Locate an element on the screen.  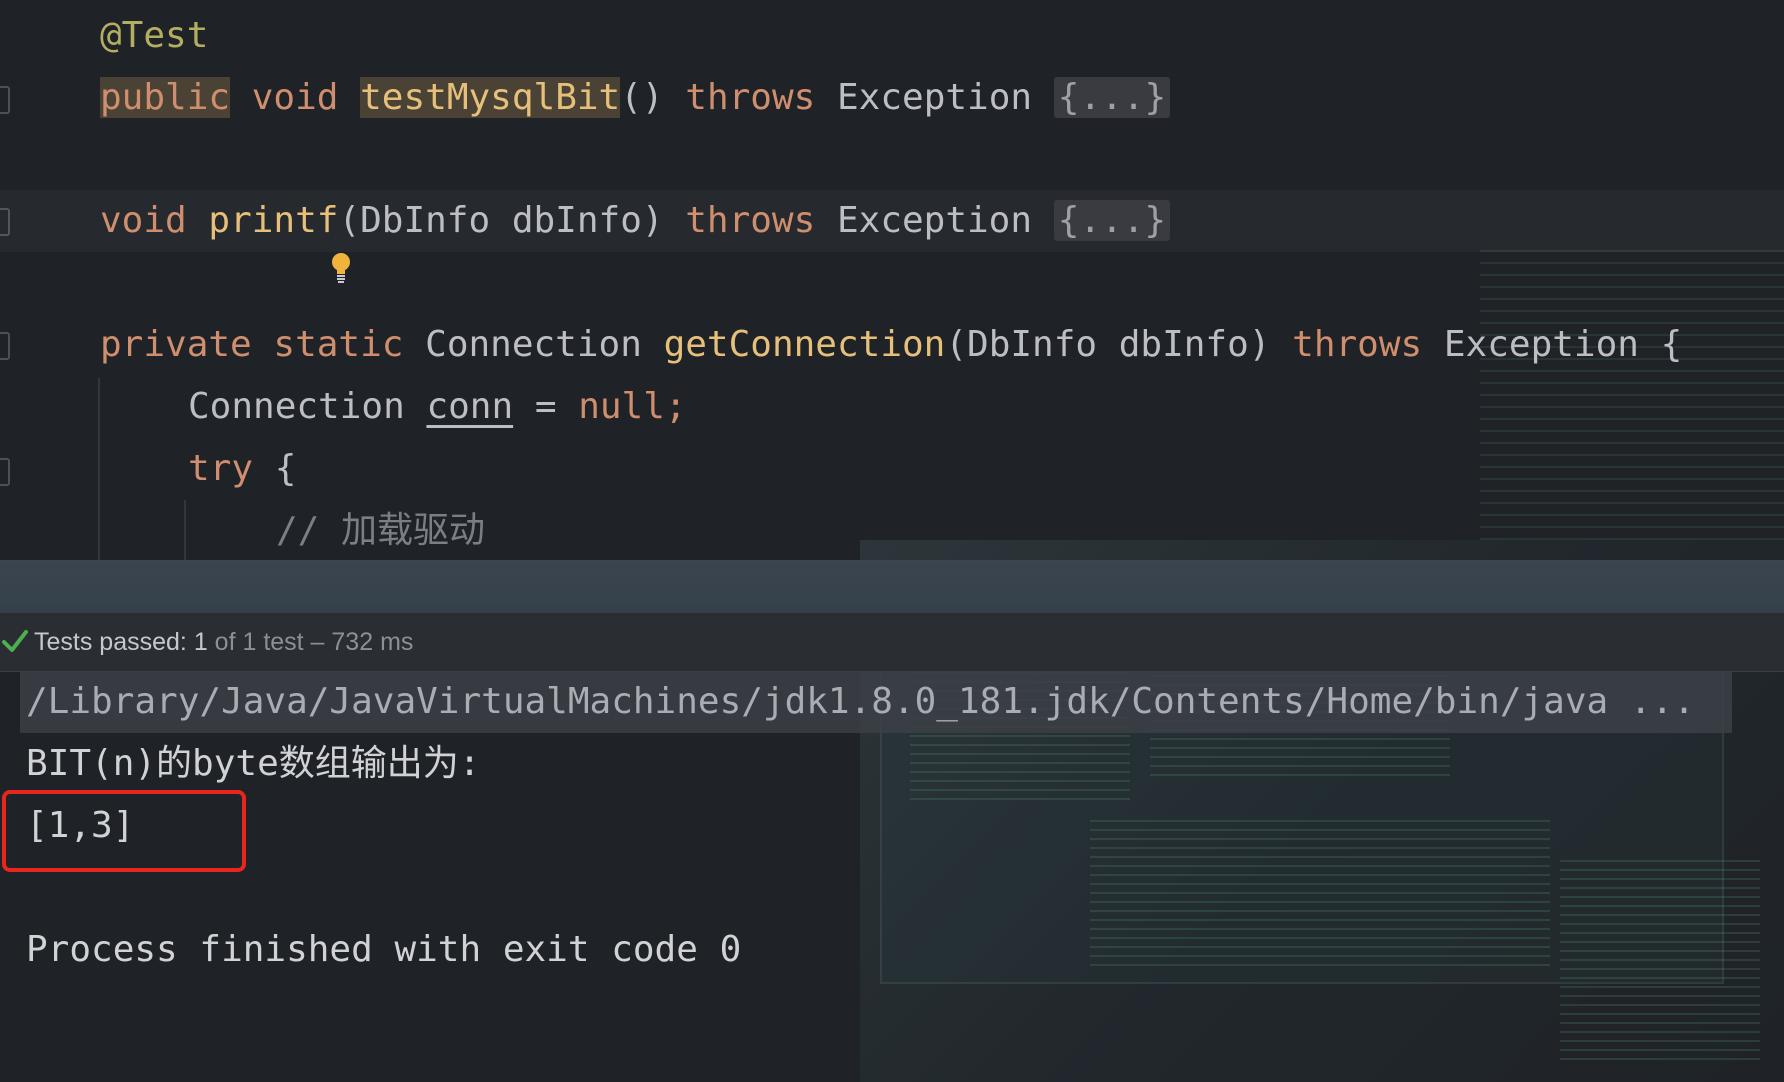
tool-window-splitter is located at coordinates (892, 586).